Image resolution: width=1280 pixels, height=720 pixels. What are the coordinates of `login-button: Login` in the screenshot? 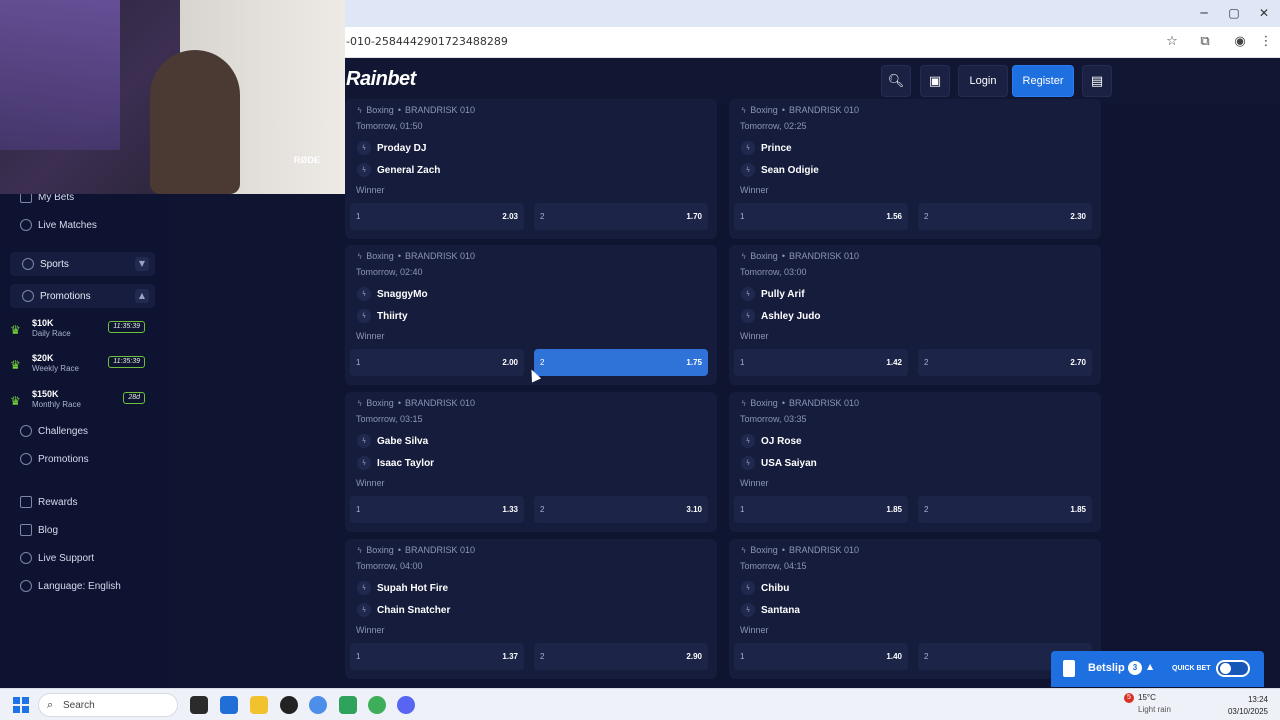 It's located at (983, 81).